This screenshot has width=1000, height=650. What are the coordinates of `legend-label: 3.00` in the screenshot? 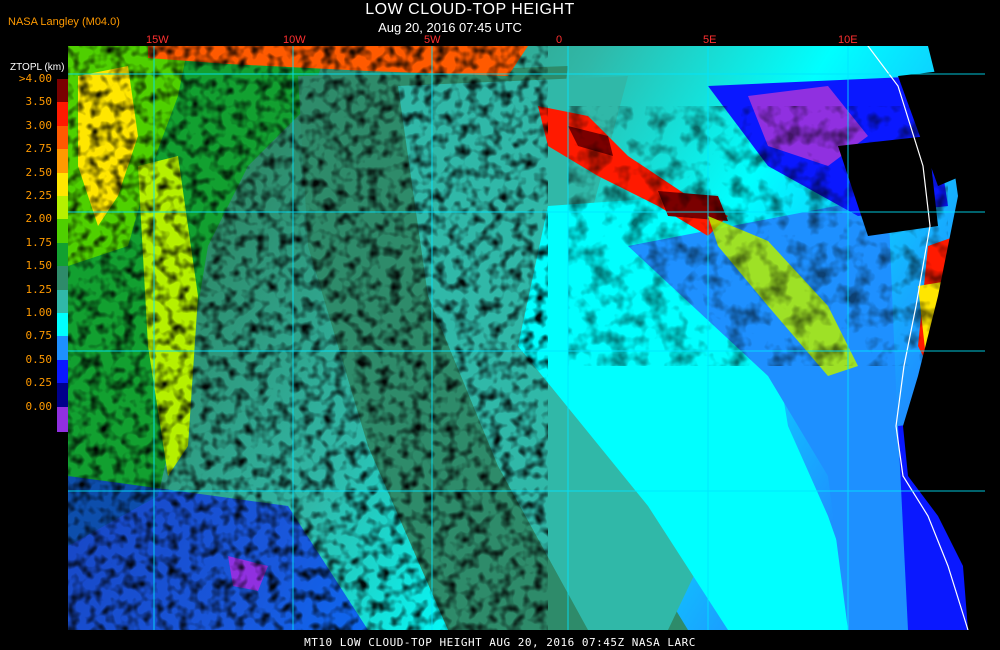 It's located at (39, 125).